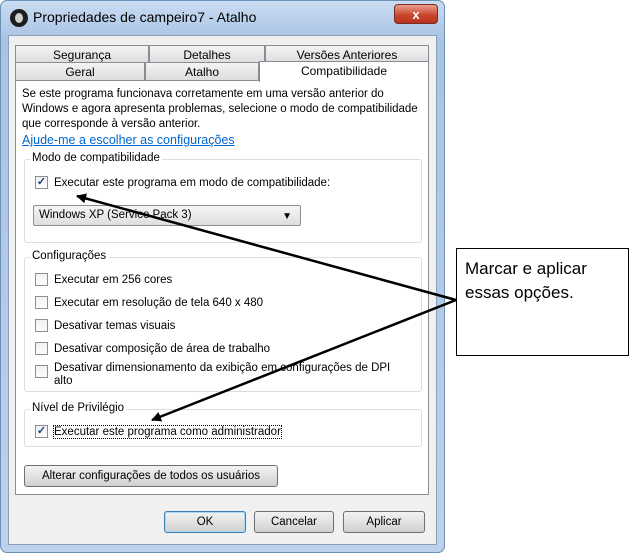 The image size is (629, 555). Describe the element at coordinates (266, 247) in the screenshot. I see `arrow-to-compat-checkbox` at that location.